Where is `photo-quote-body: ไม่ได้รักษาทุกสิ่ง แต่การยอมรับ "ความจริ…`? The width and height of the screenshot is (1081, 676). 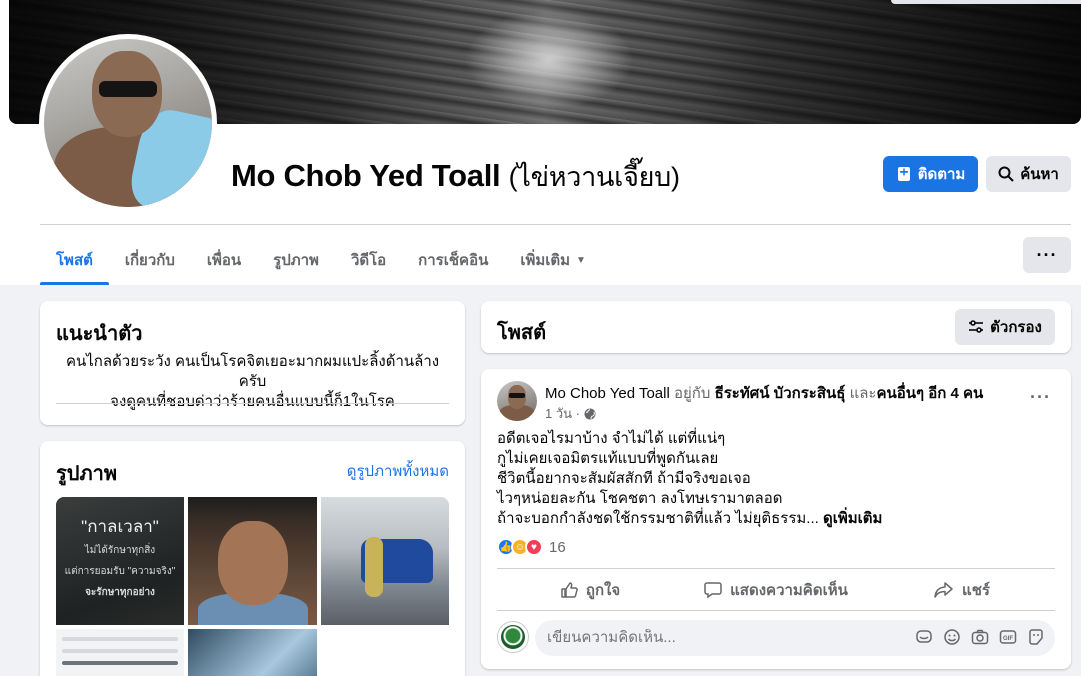 photo-quote-body: ไม่ได้รักษาทุกสิ่ง แต่การยอมรับ "ความจริ… is located at coordinates (120, 571).